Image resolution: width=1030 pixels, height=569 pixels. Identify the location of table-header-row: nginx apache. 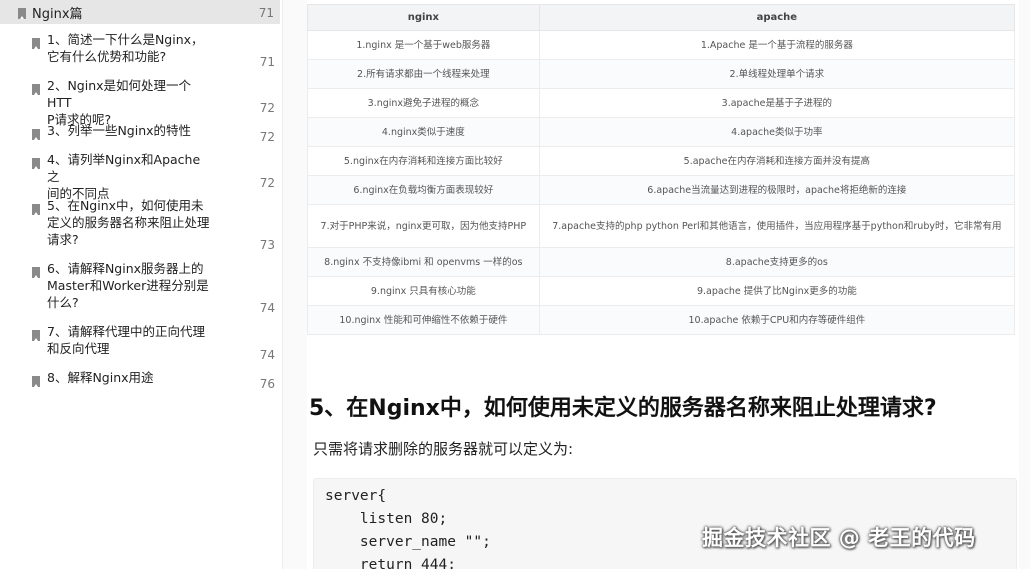
(661, 17).